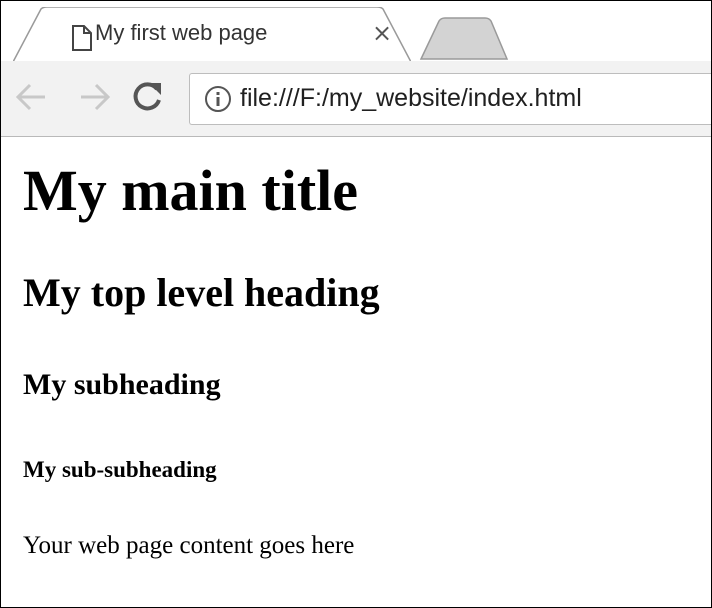 The width and height of the screenshot is (712, 608). I want to click on info-icon, so click(218, 99).